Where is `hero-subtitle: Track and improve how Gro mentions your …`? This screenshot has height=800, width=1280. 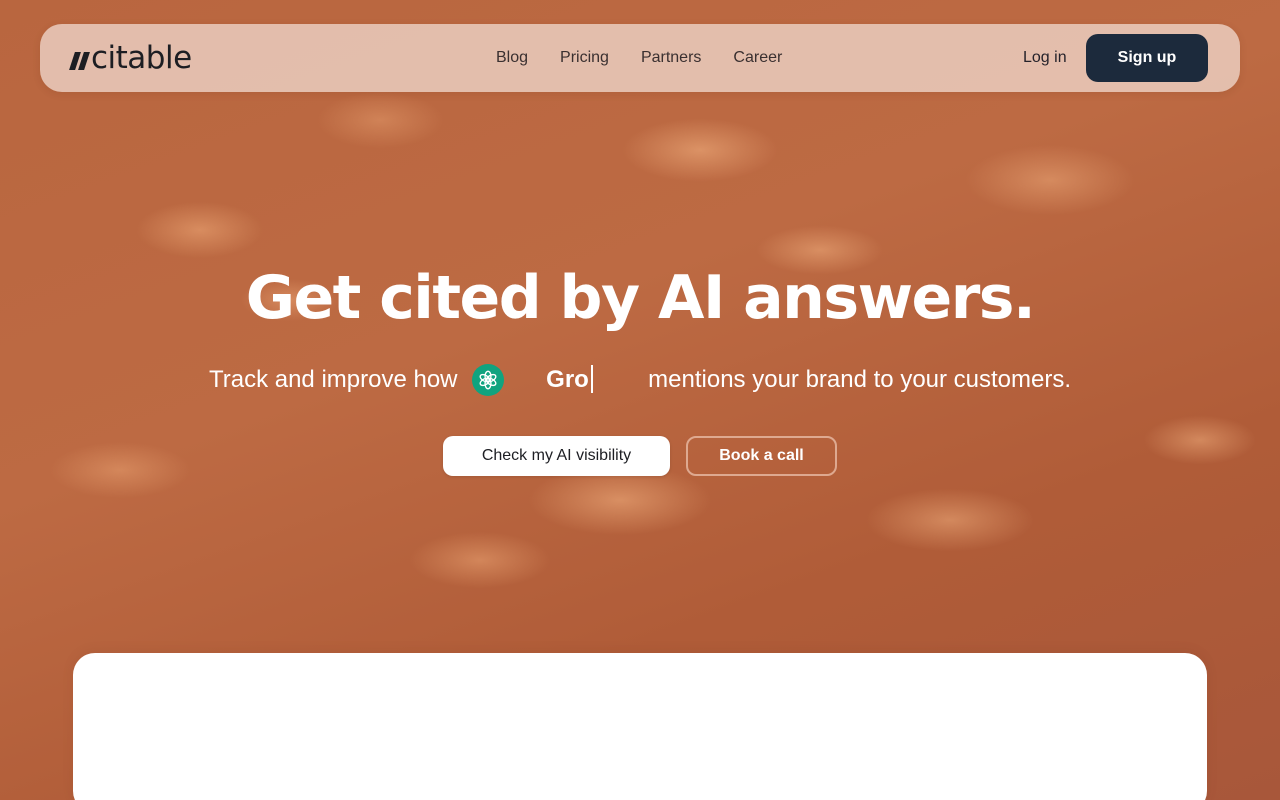 hero-subtitle: Track and improve how Gro mentions your … is located at coordinates (640, 380).